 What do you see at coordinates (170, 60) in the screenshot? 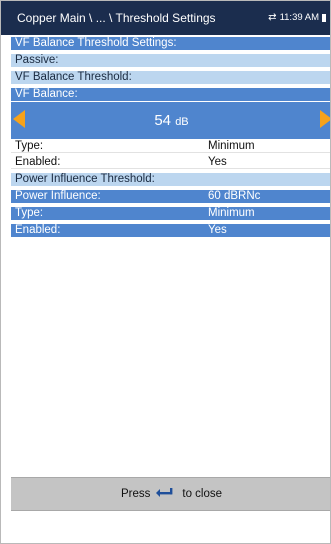
I see `passive-row: Passive:` at bounding box center [170, 60].